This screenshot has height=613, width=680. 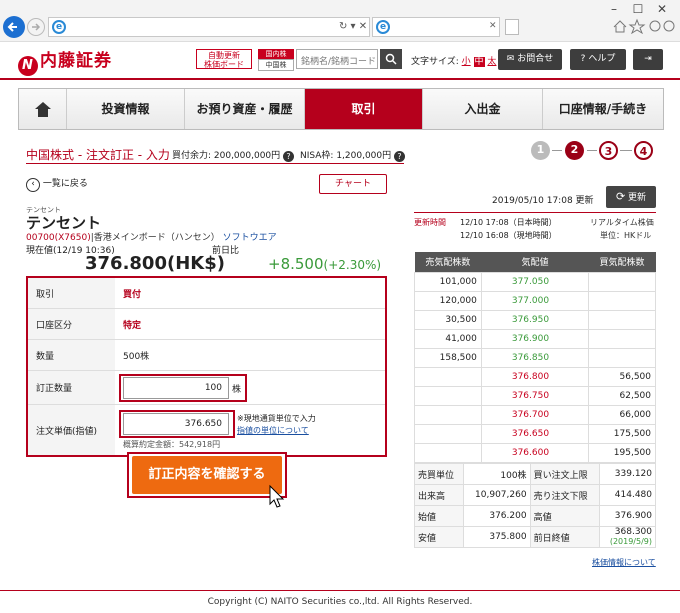 What do you see at coordinates (662, 9) in the screenshot?
I see `close-window-button: ✕` at bounding box center [662, 9].